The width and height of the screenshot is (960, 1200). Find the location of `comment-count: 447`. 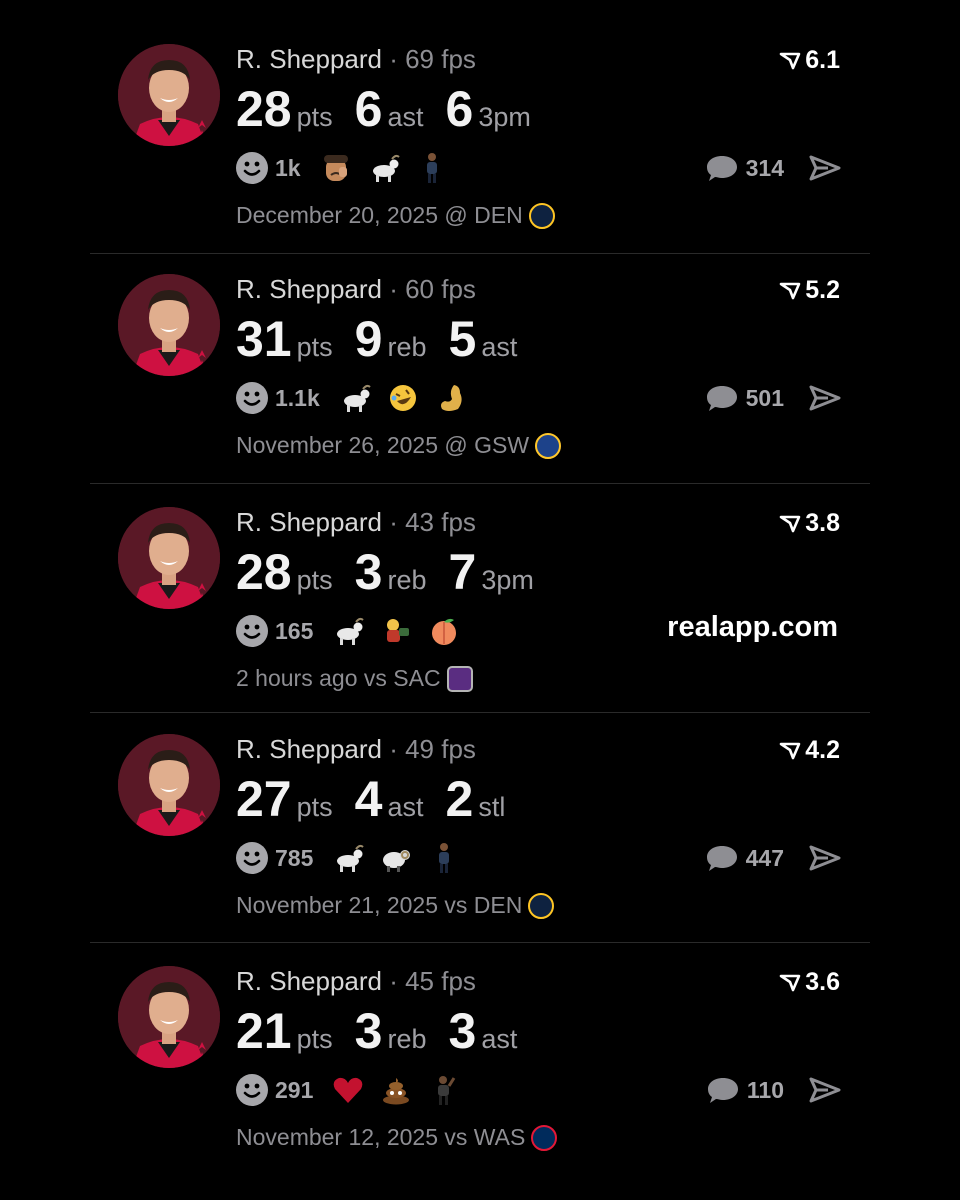

comment-count: 447 is located at coordinates (765, 858).